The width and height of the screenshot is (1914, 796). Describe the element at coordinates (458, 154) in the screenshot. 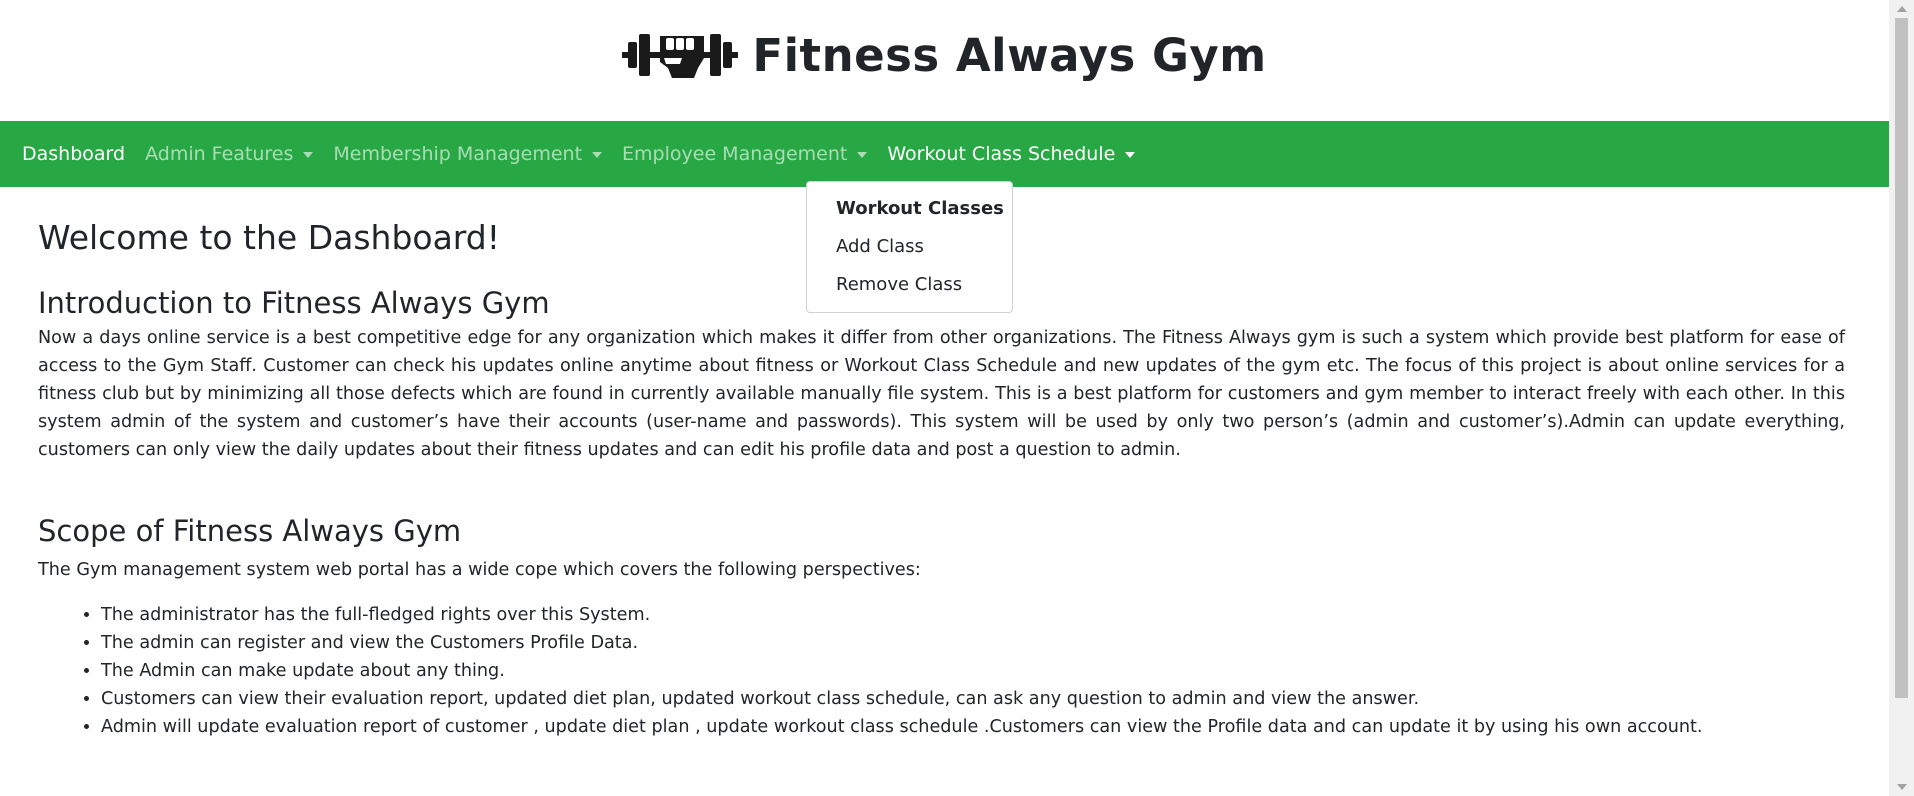

I see `nav-membership-management-label: Membership Management` at that location.